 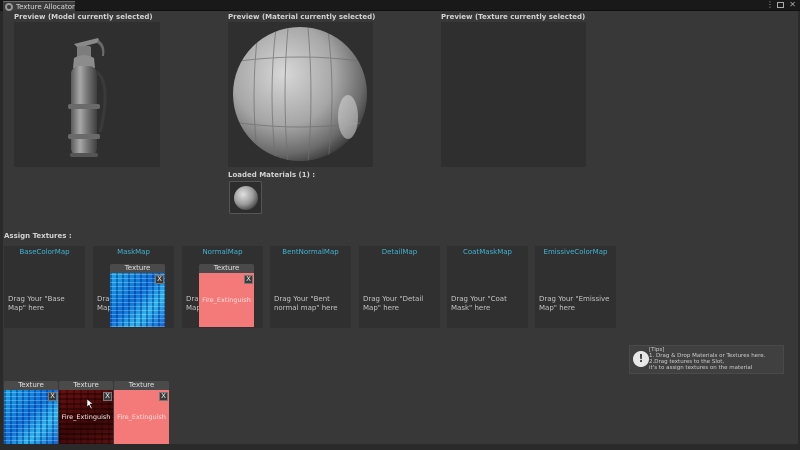 I want to click on loaded-materials-label: Loaded Materials (1) :, so click(x=272, y=175).